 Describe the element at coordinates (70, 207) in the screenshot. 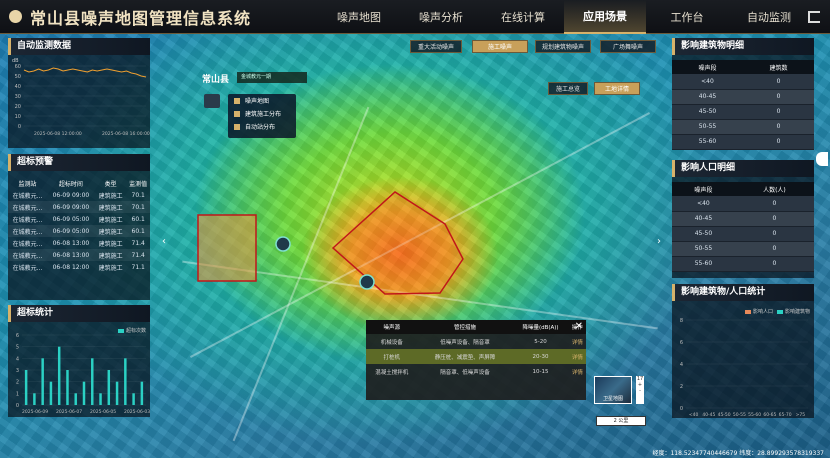

I see `table-cell: 06-09 09:00` at that location.